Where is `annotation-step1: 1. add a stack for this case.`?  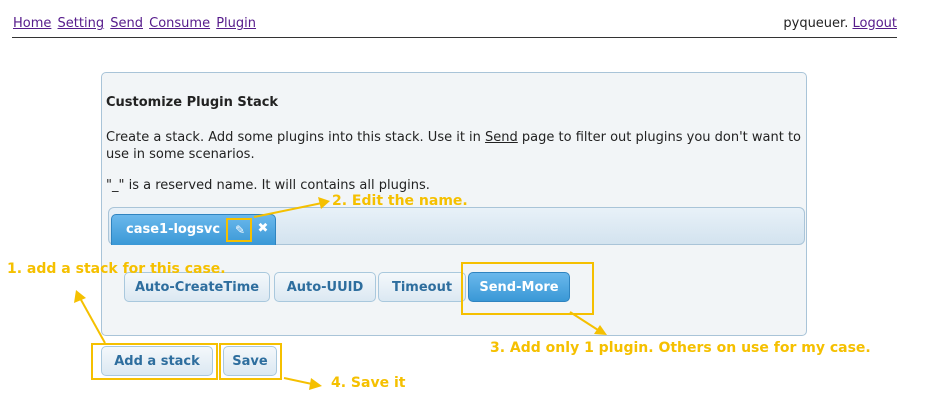 annotation-step1: 1. add a stack for this case. is located at coordinates (116, 269).